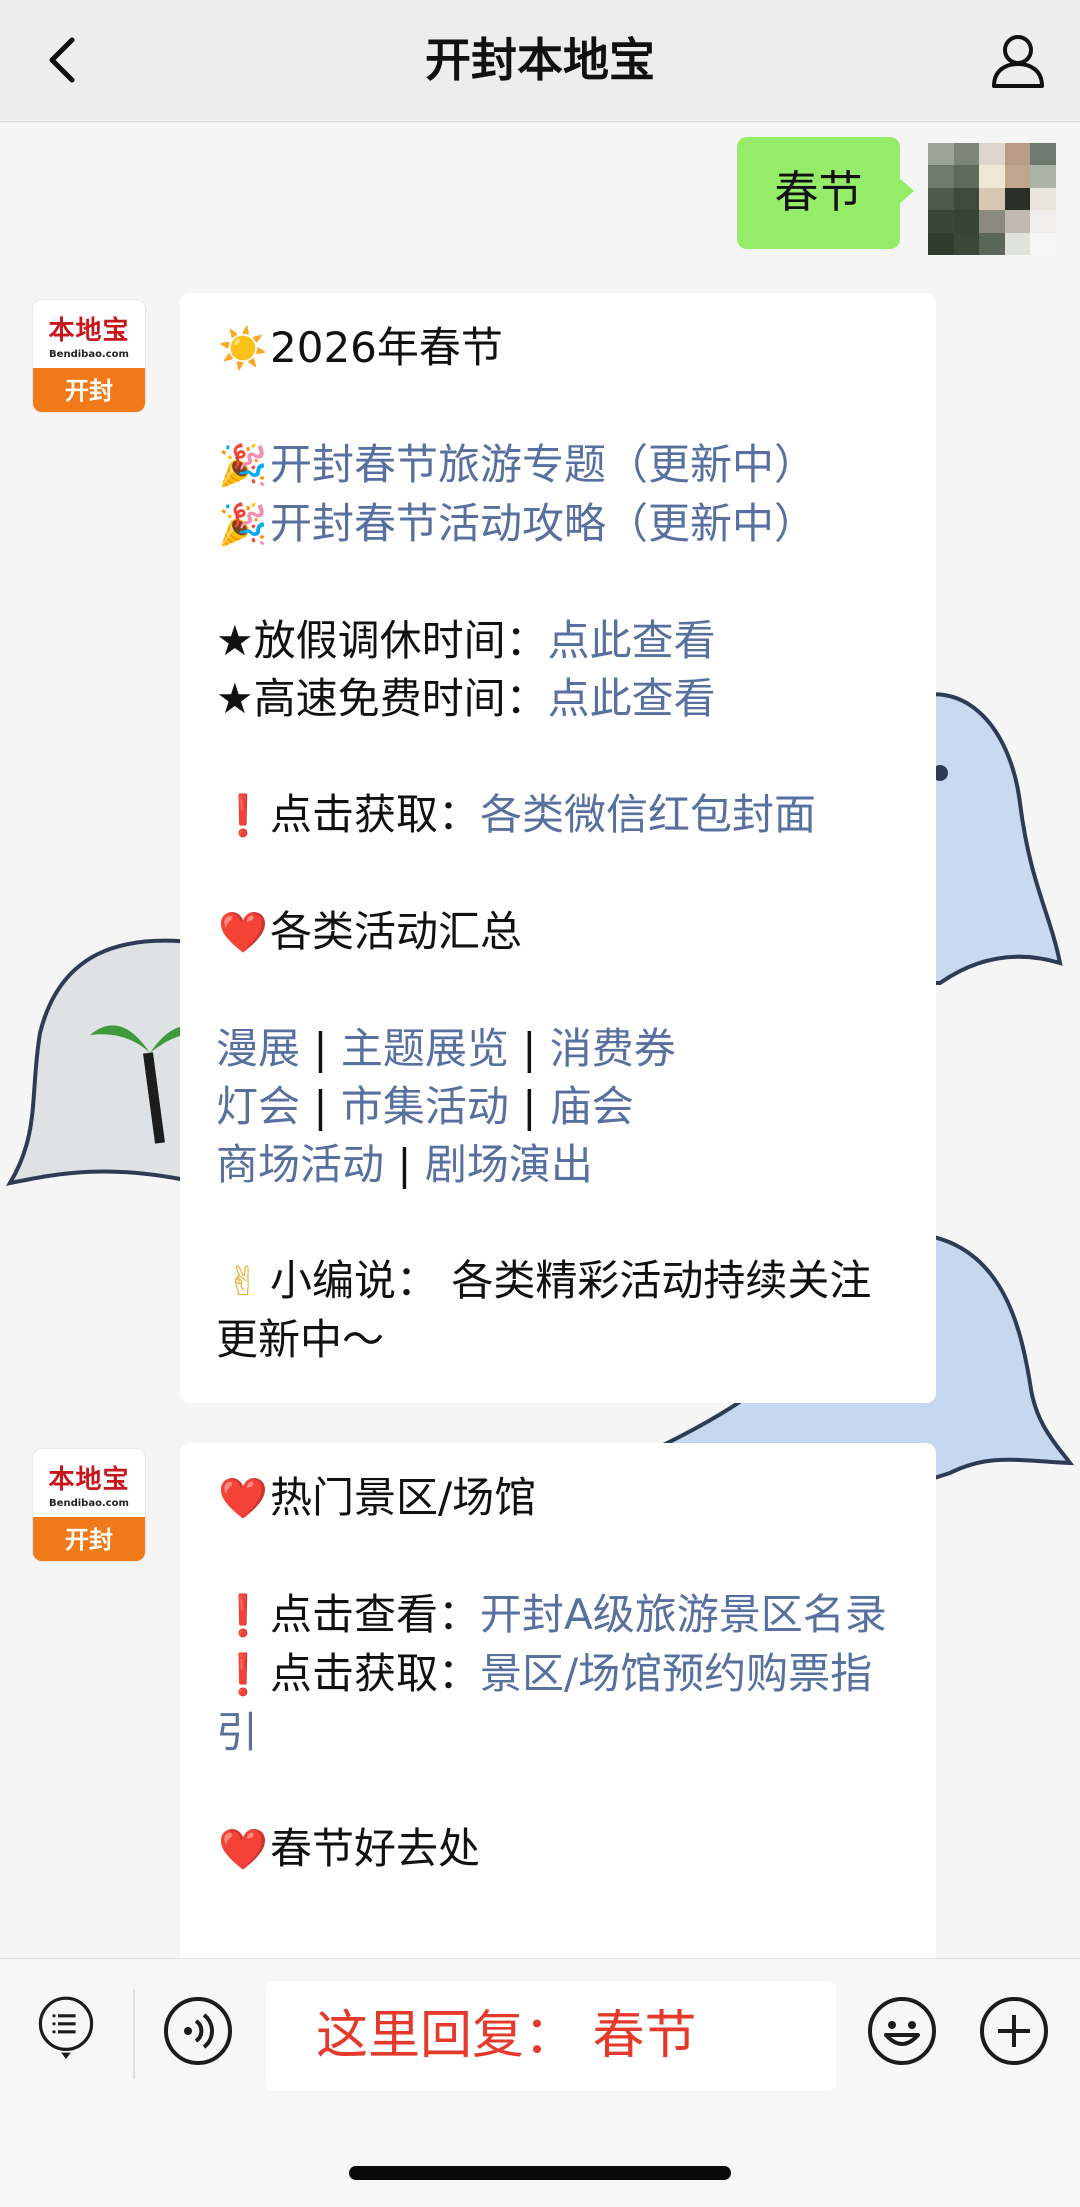  I want to click on message-title: 2026年春节, so click(386, 347).